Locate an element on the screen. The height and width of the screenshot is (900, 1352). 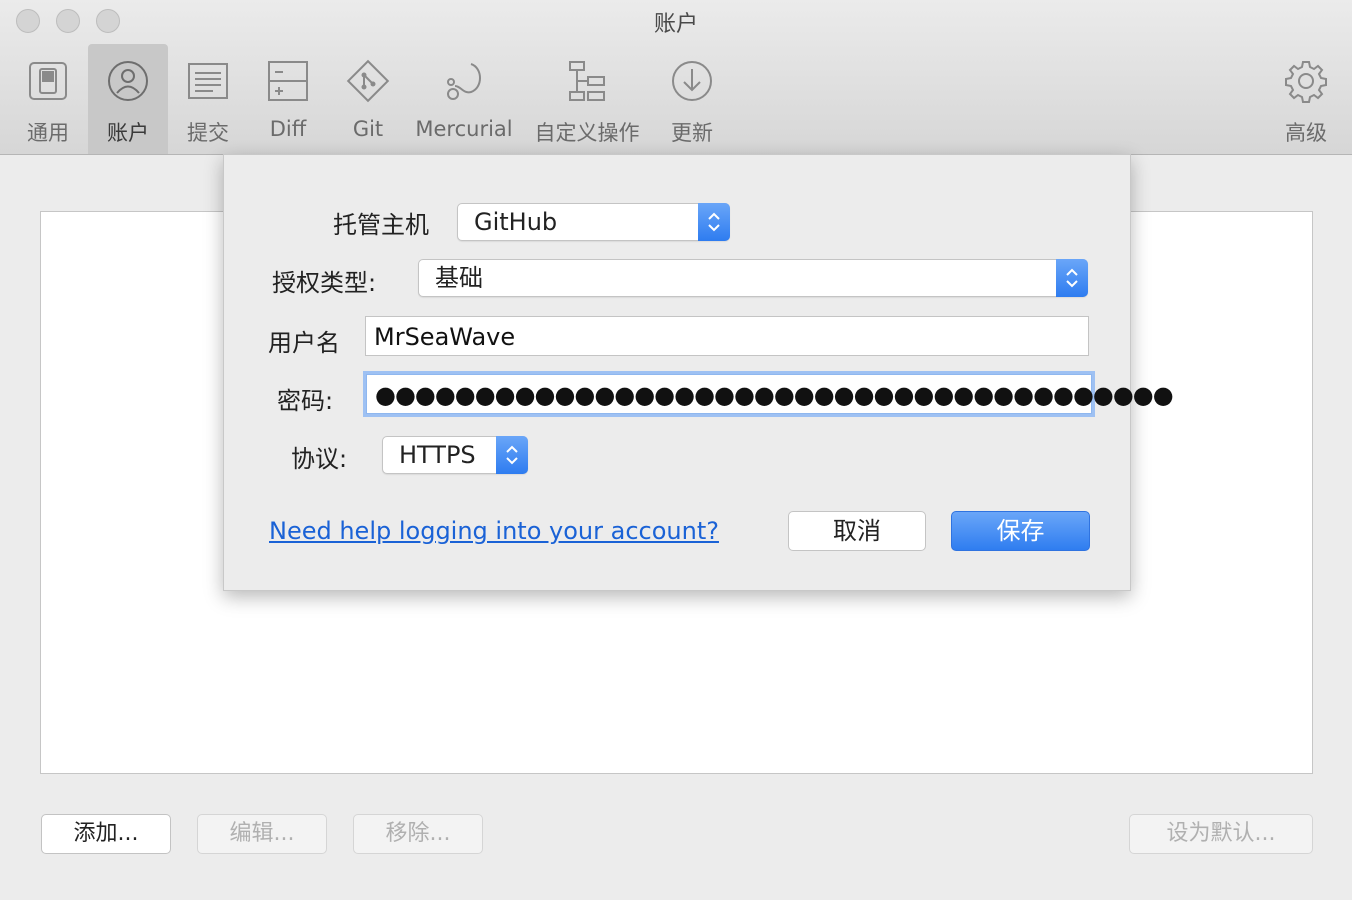
host-label: 托管主机 is located at coordinates (381, 225).